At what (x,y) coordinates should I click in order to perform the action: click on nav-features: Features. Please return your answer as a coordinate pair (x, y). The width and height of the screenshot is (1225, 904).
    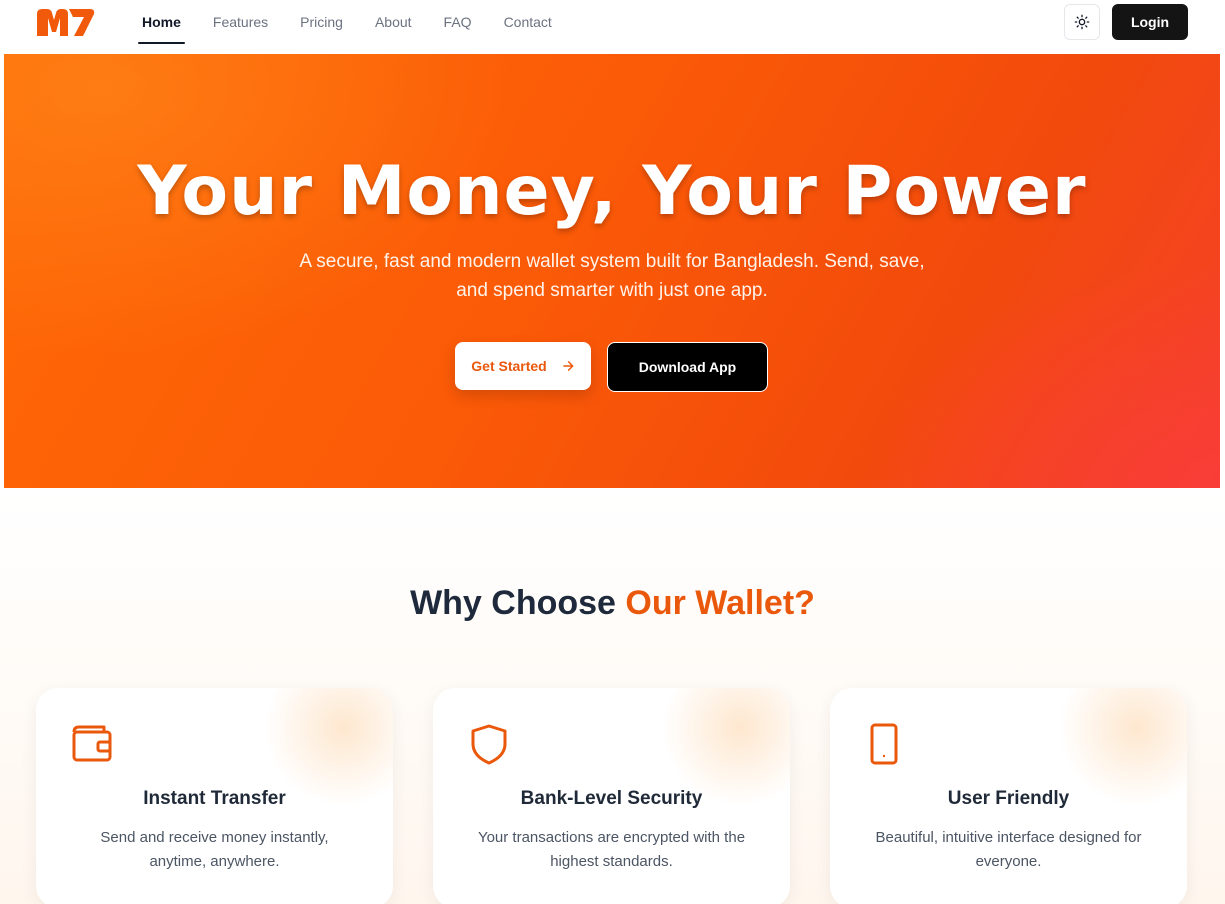
    Looking at the image, I should click on (240, 22).